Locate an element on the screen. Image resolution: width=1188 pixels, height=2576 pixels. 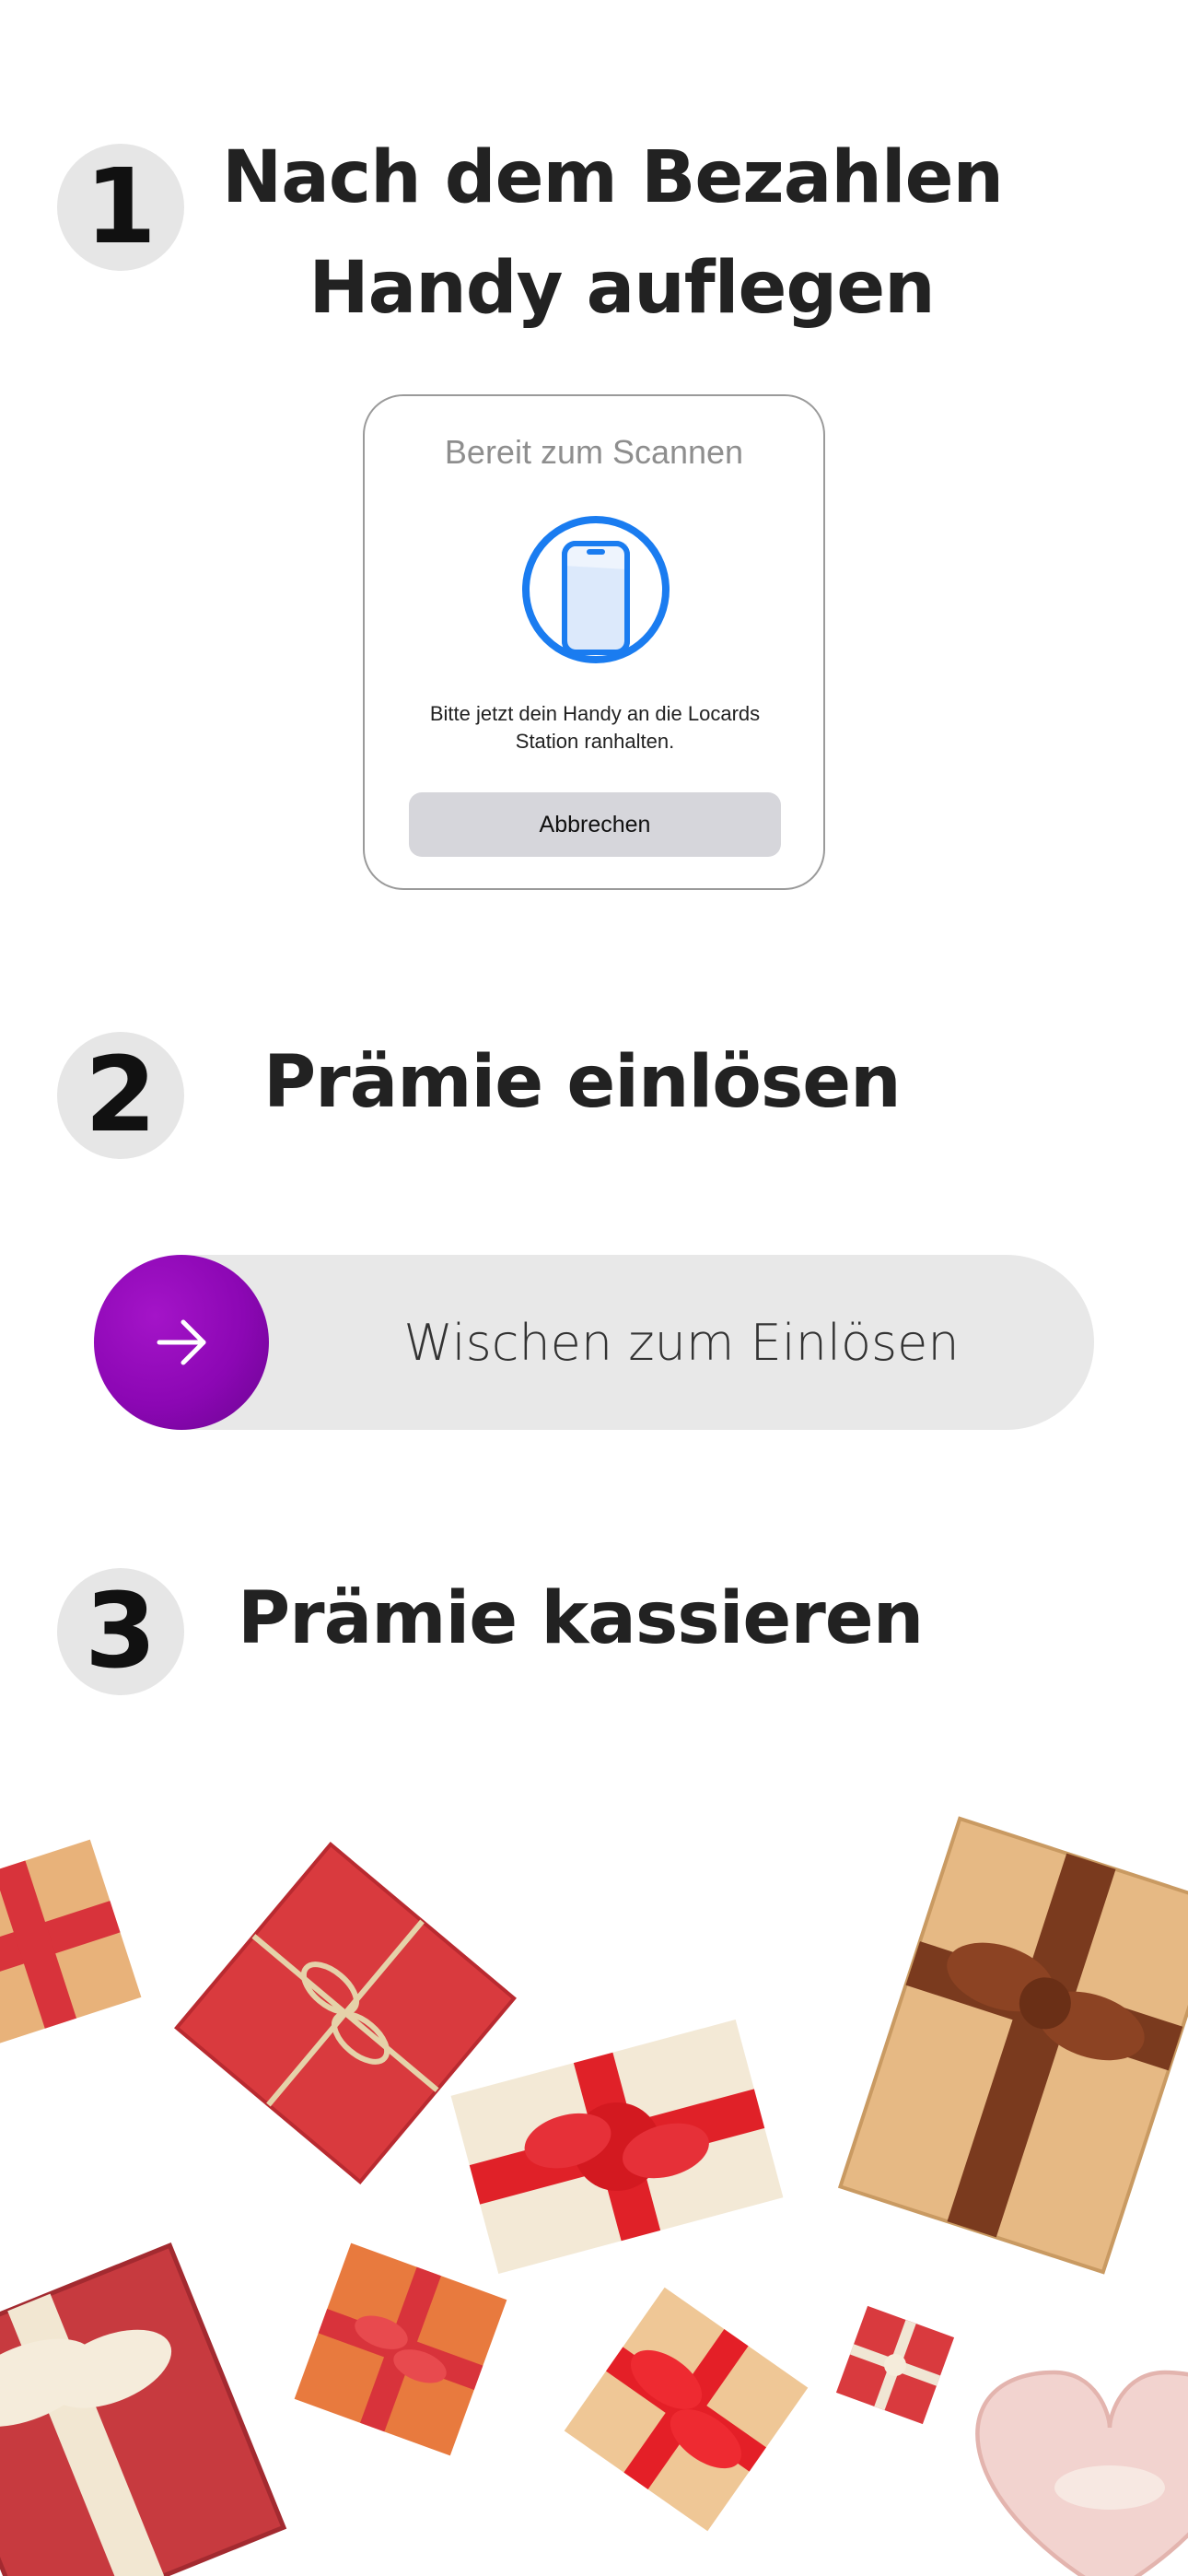
scan-sheet-title: Bereit zum Scannen is located at coordinates (594, 452).